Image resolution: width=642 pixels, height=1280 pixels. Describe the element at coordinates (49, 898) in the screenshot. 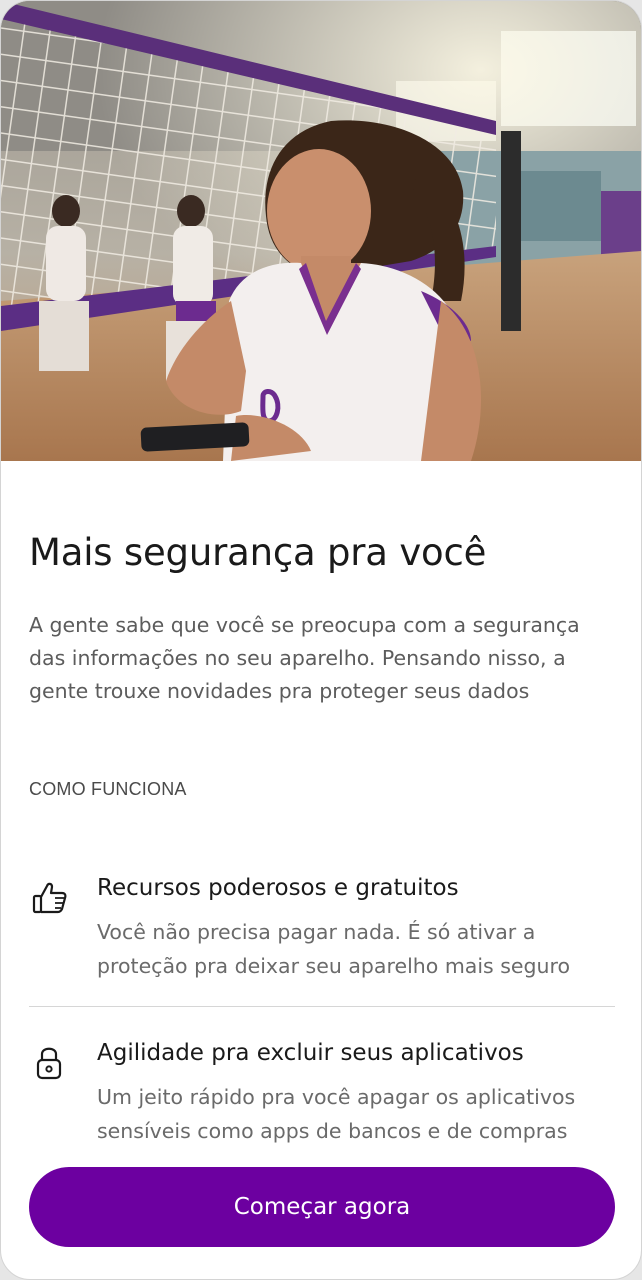

I see `thumbs-up-icon` at that location.